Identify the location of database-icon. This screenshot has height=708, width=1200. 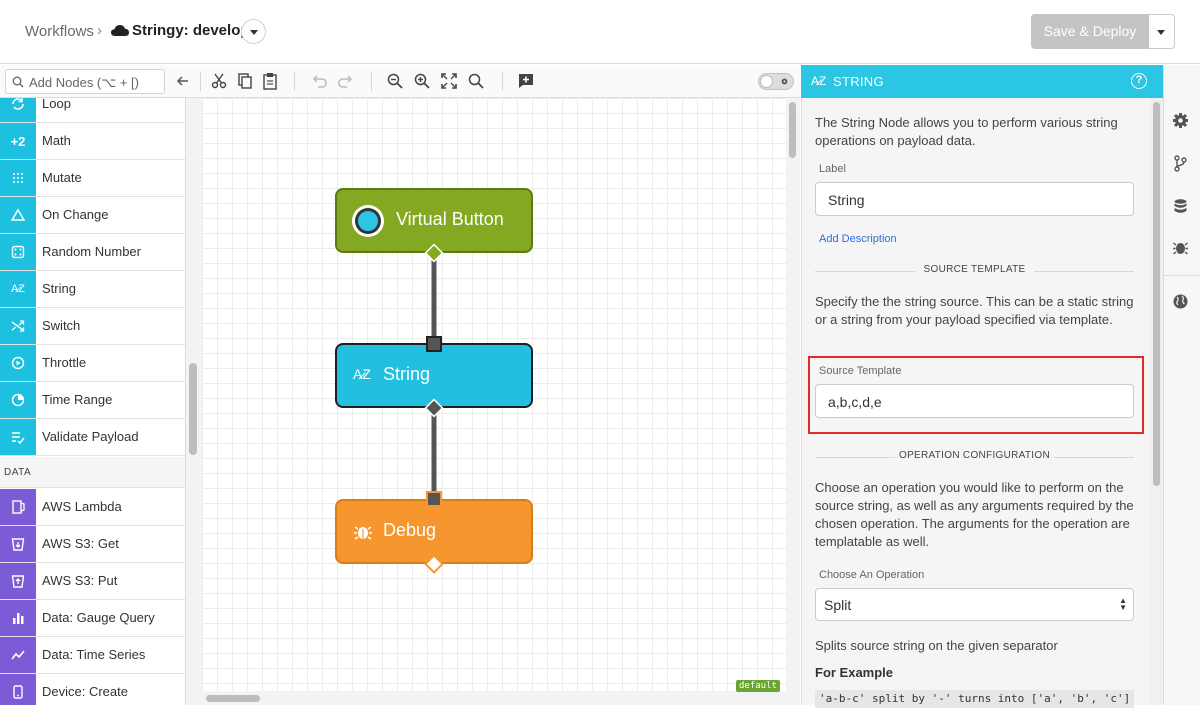
(1180, 206).